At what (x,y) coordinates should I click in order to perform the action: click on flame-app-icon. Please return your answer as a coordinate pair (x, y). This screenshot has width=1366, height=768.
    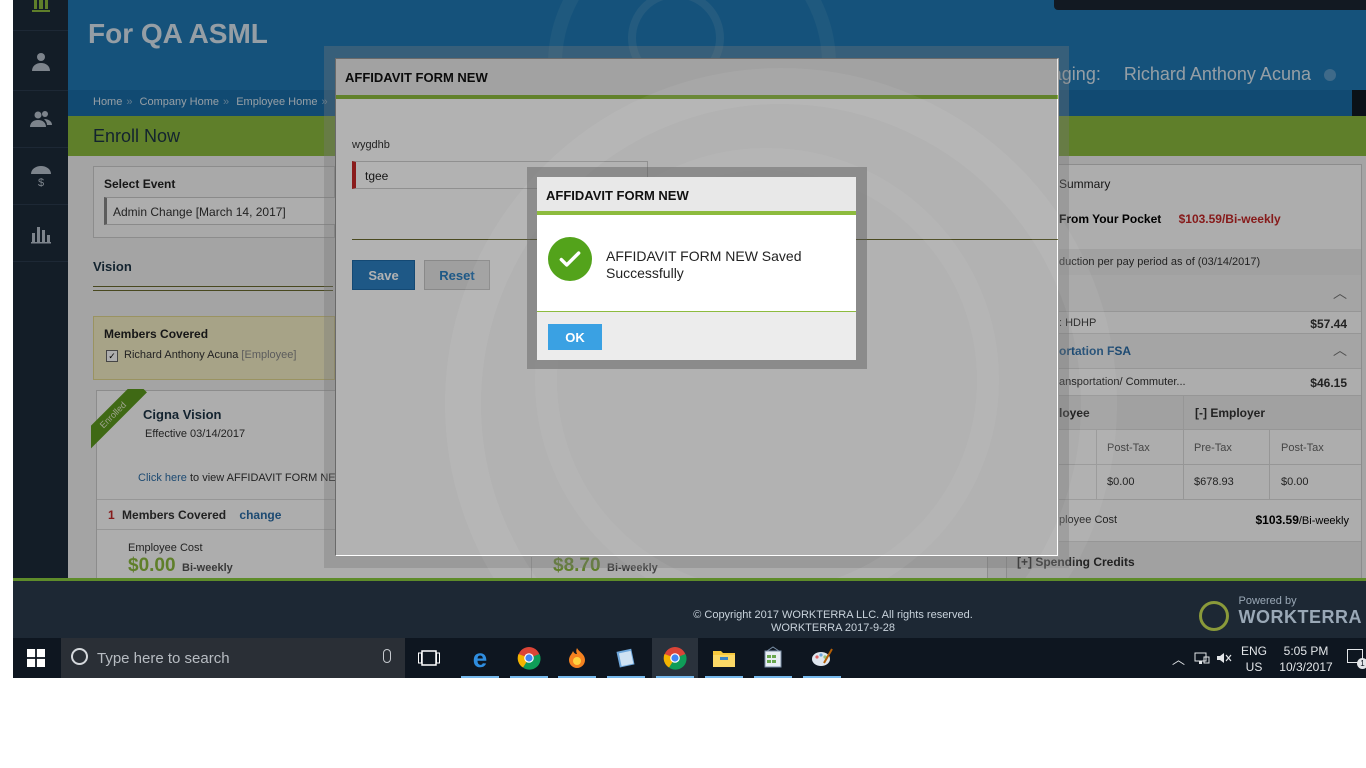
    Looking at the image, I should click on (577, 658).